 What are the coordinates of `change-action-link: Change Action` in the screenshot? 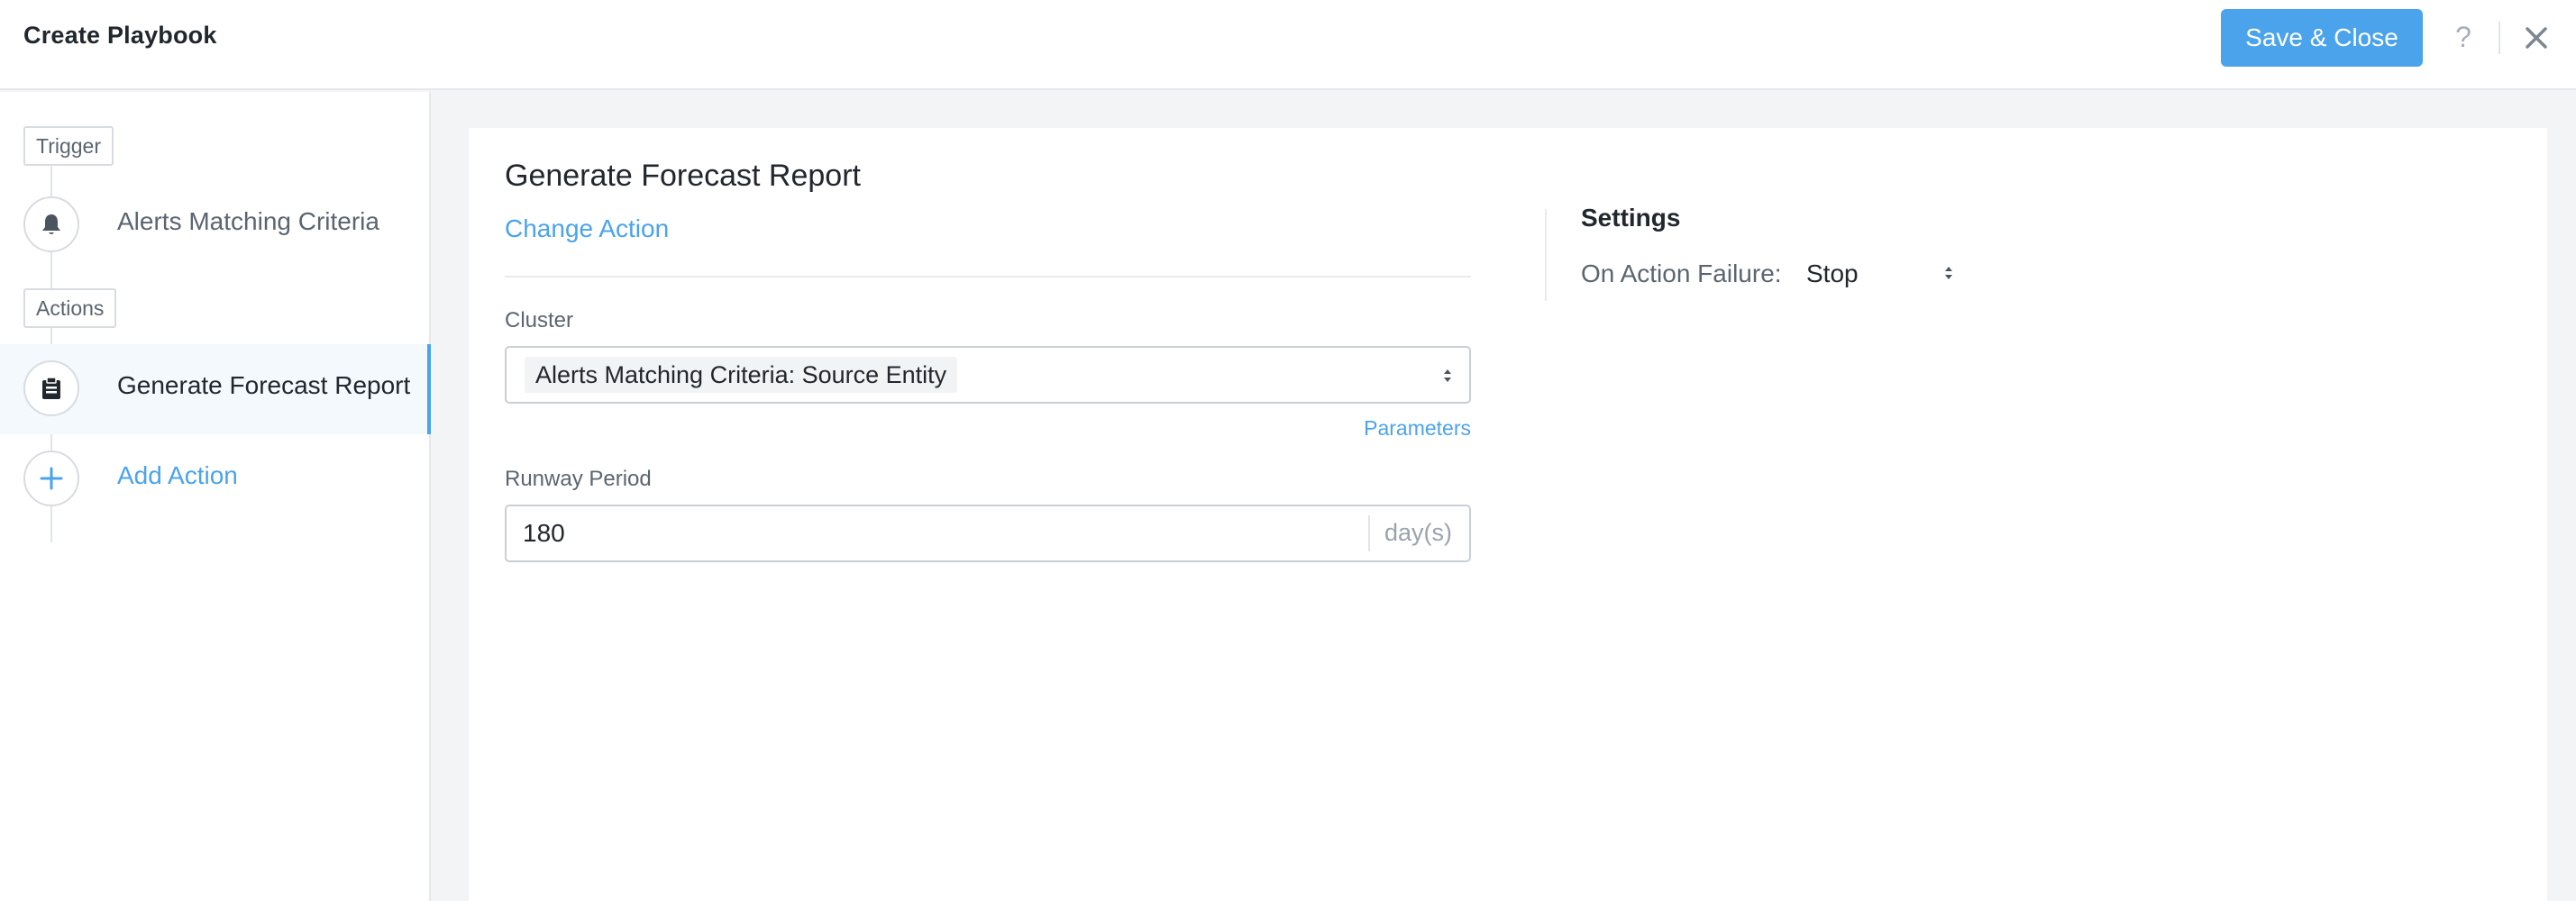 It's located at (587, 228).